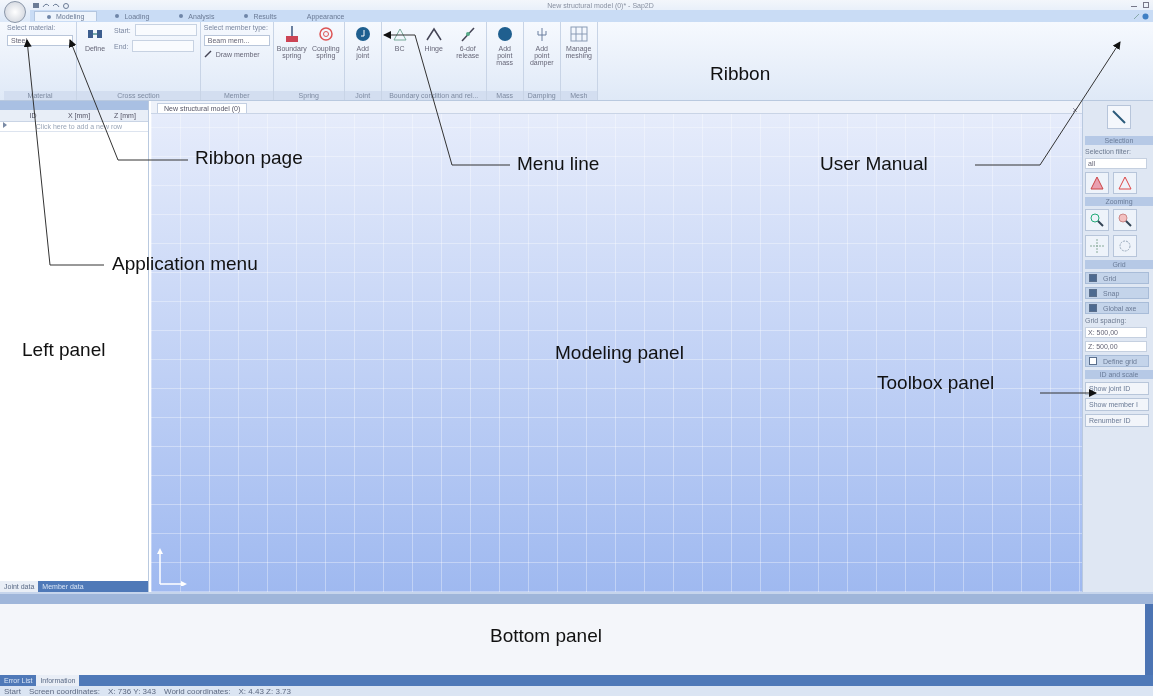  I want to click on maximize-icon, so click(1146, 5).